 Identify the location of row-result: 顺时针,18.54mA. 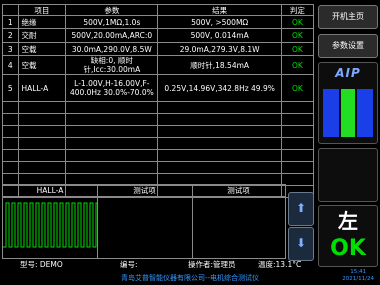
(219, 65).